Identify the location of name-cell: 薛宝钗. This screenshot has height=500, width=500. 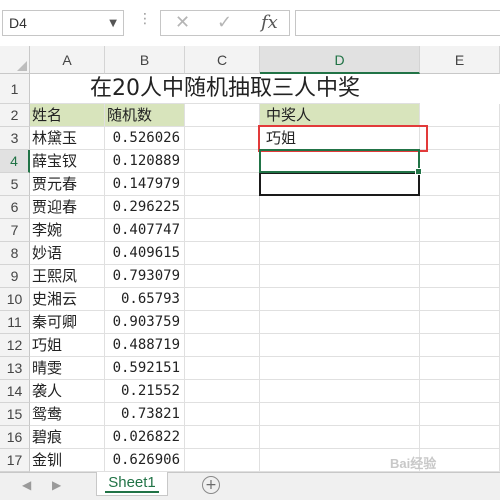
(67, 161).